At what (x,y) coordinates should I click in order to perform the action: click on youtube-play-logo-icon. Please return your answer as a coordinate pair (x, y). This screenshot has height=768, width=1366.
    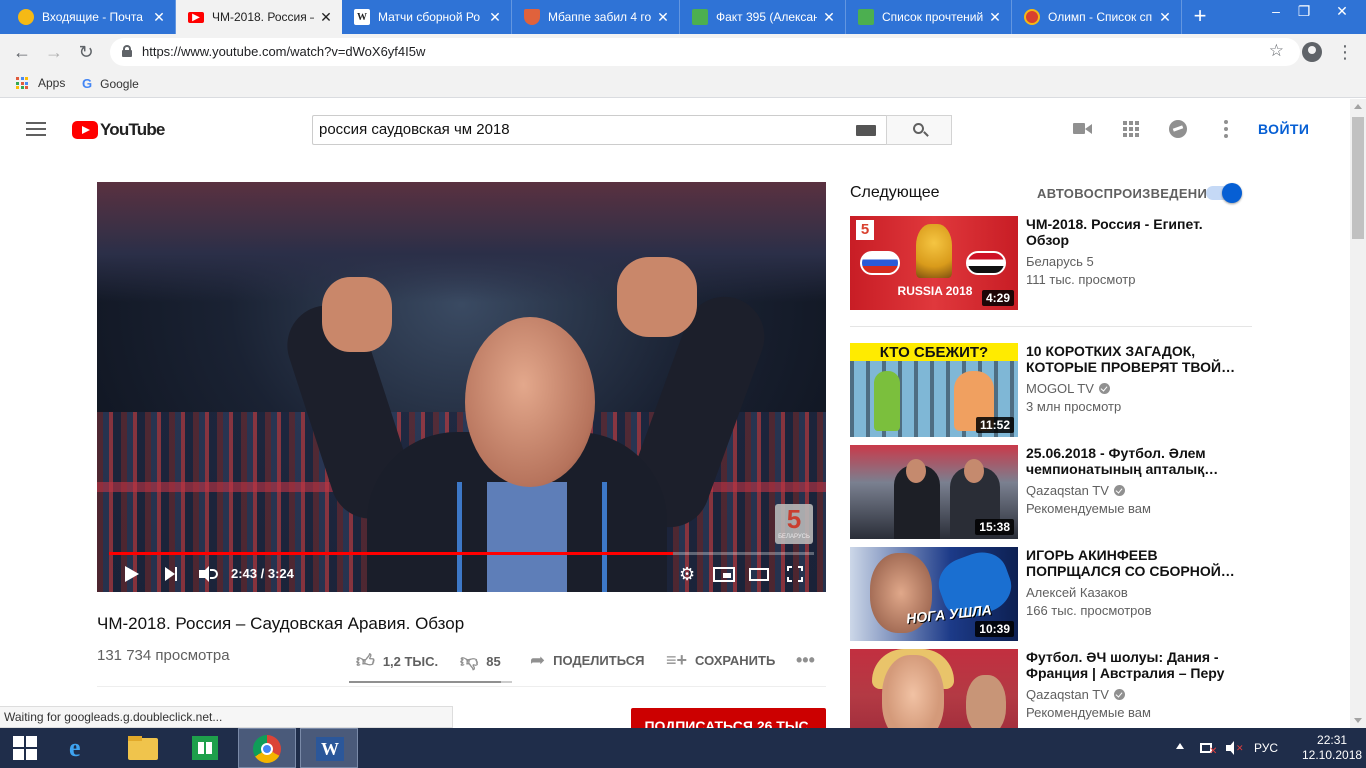
    Looking at the image, I should click on (85, 130).